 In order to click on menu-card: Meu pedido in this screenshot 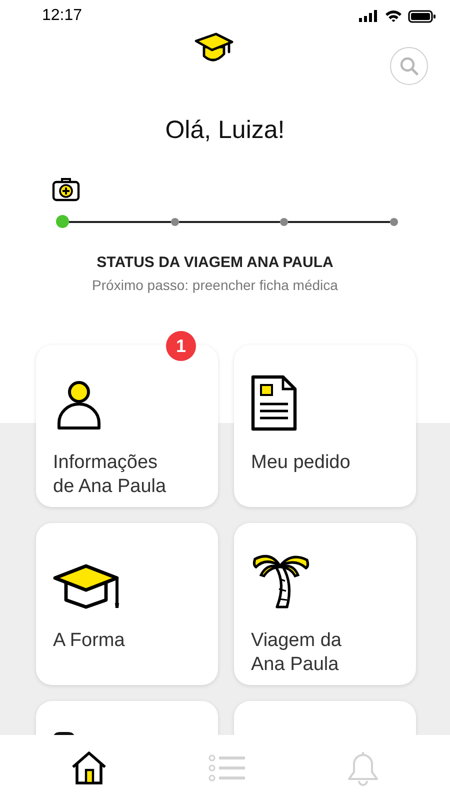, I will do `click(325, 426)`.